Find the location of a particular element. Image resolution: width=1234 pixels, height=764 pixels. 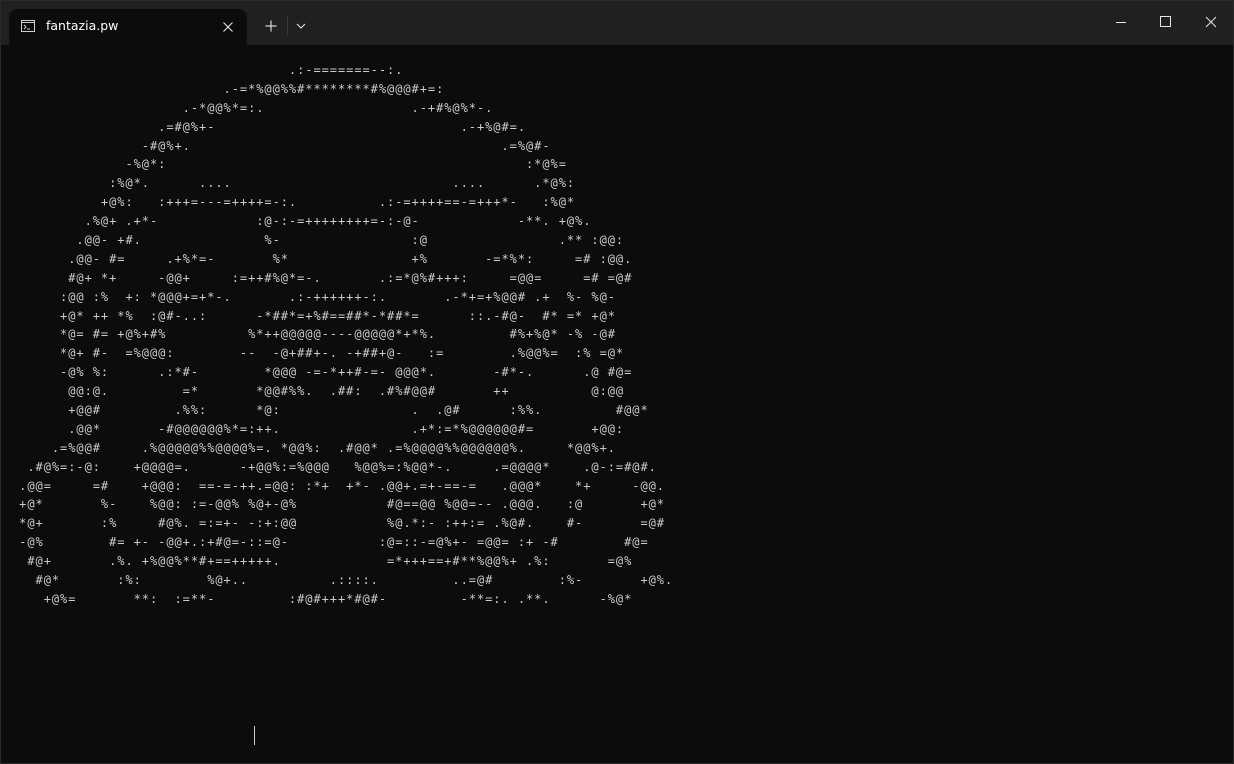

tab-title: fantazia.pw is located at coordinates (82, 25).